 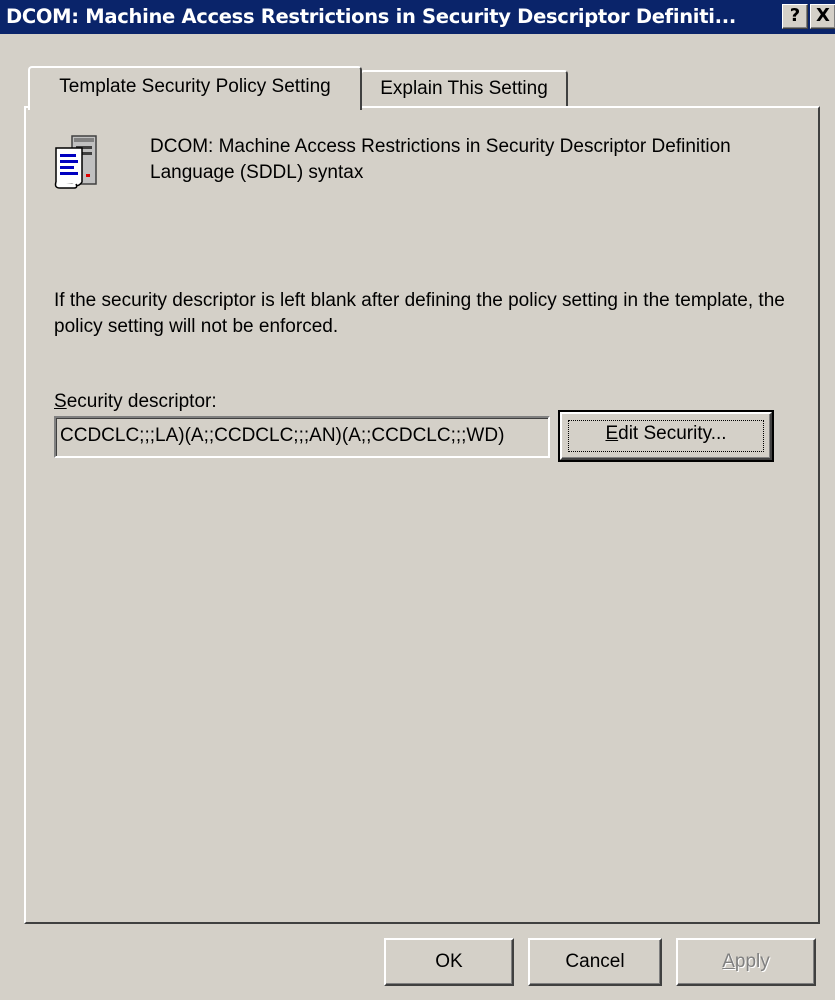 What do you see at coordinates (612, 433) in the screenshot?
I see `accelerator-letter: E` at bounding box center [612, 433].